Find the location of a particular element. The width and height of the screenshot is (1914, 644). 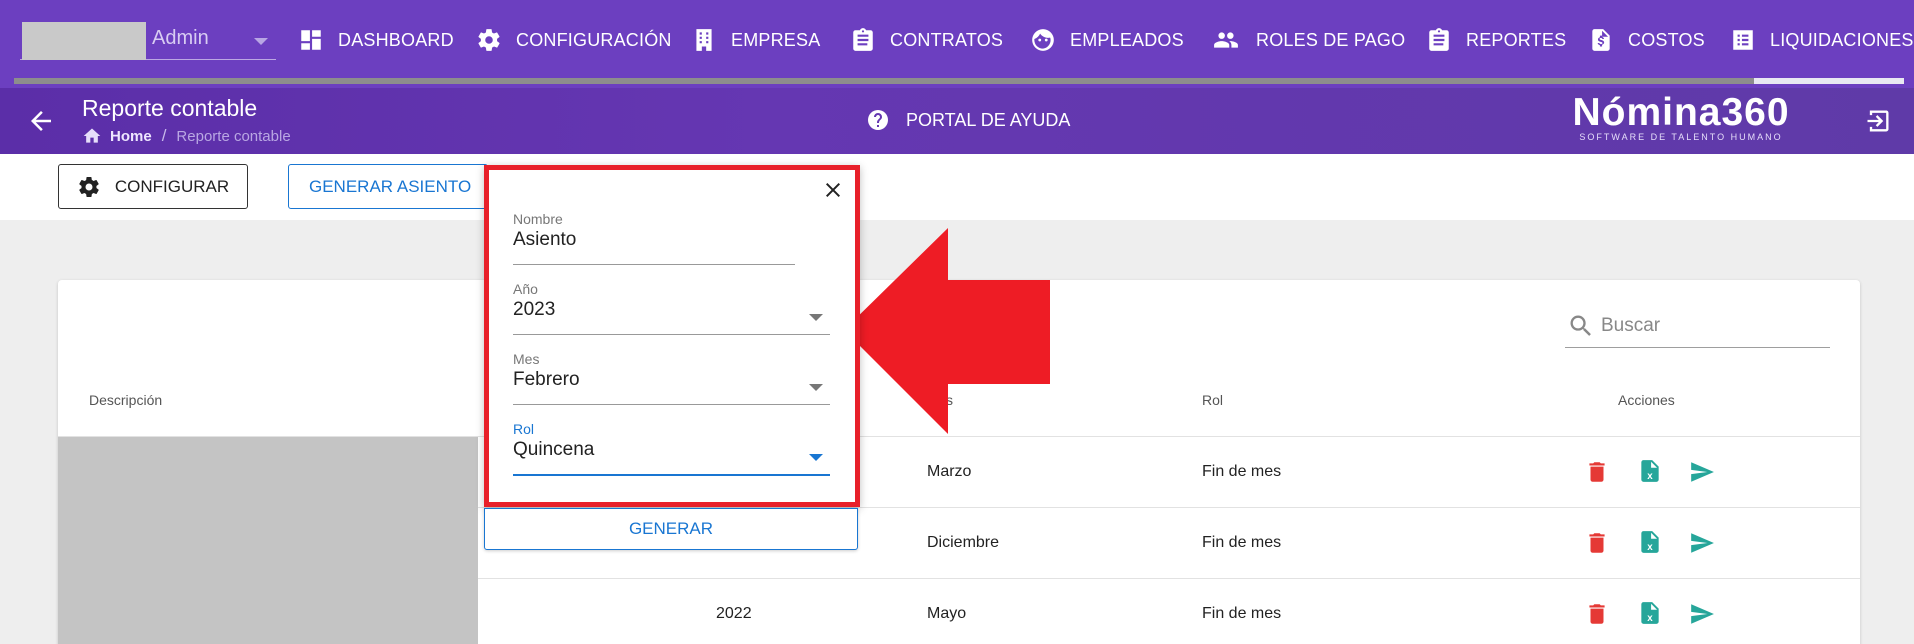

nav-item-dashboard: DASHBOARD is located at coordinates (376, 40).